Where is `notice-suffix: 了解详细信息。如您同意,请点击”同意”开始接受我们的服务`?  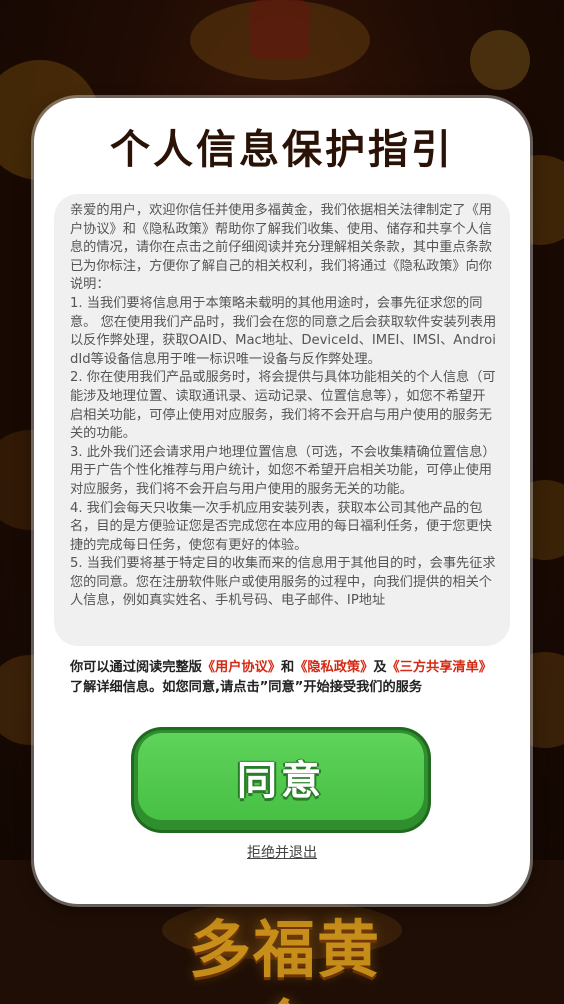 notice-suffix: 了解详细信息。如您同意,请点击”同意”开始接受我们的服务 is located at coordinates (246, 687).